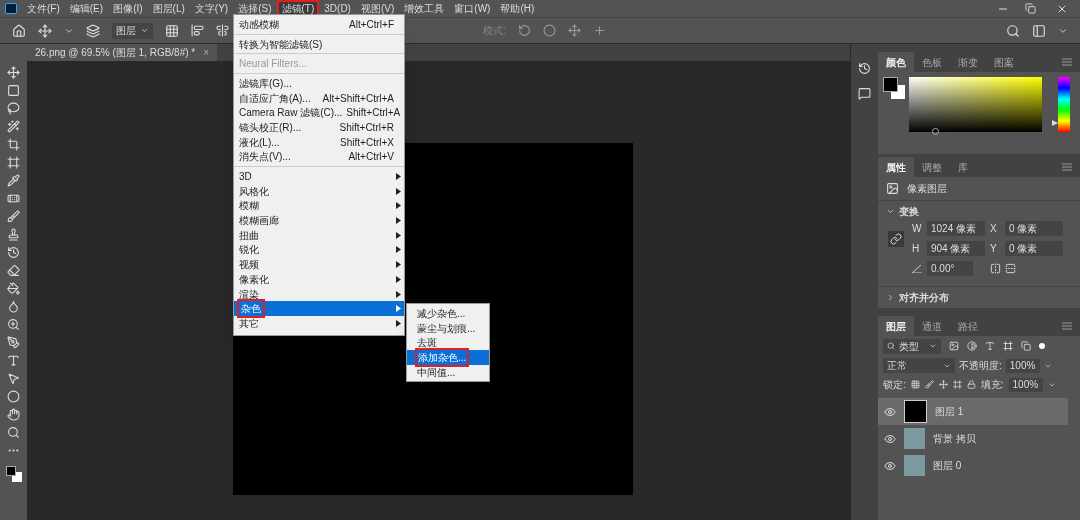 The image size is (1080, 520). Describe the element at coordinates (13, 306) in the screenshot. I see `drop-icon` at that location.